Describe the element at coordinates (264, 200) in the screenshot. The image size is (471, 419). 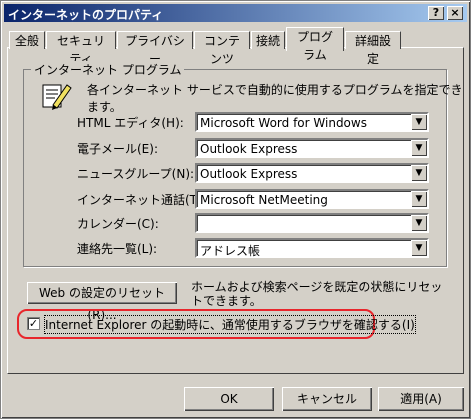
I see `internet-call-value: Microsoft NetMeeting` at that location.